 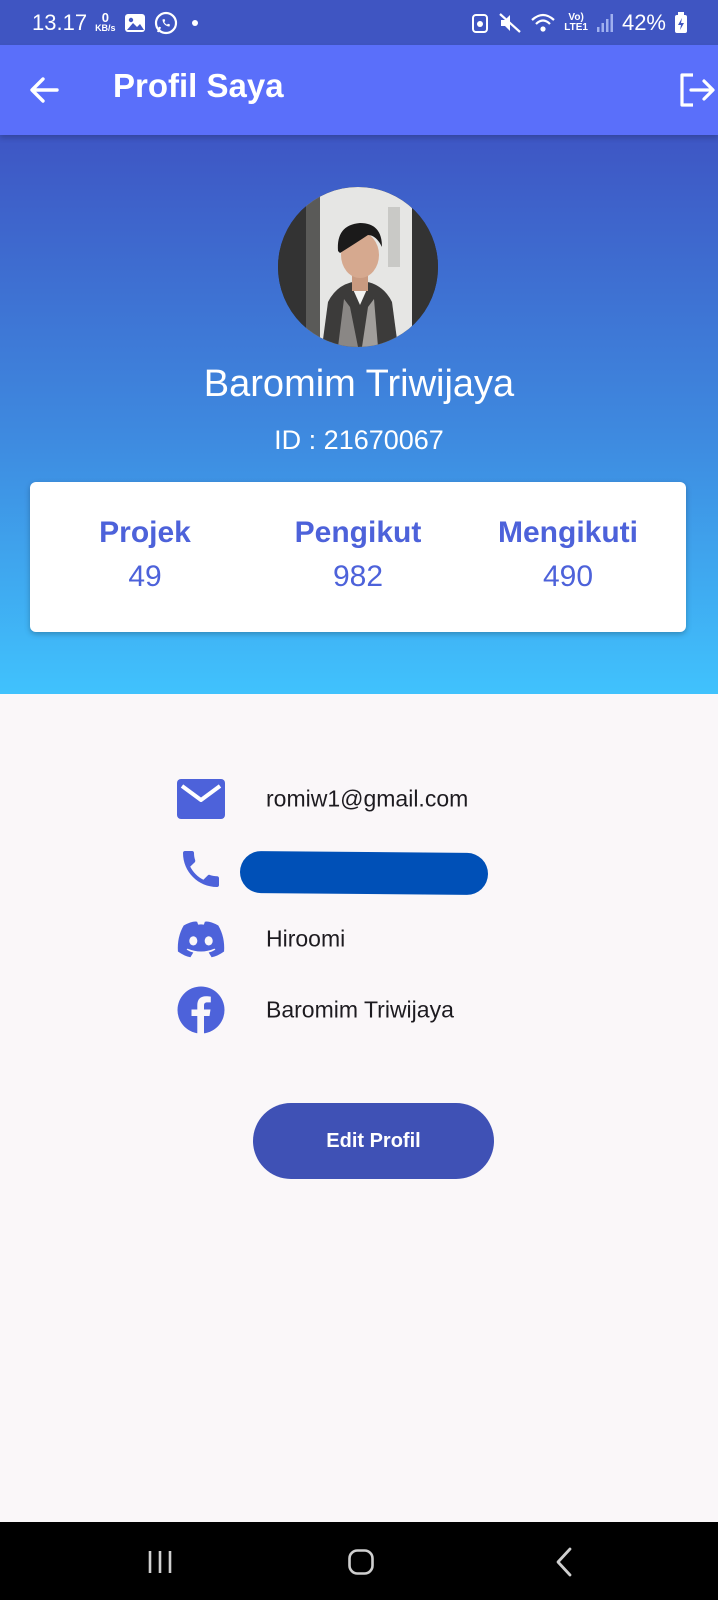 What do you see at coordinates (166, 23) in the screenshot?
I see `whatsapp-icon` at bounding box center [166, 23].